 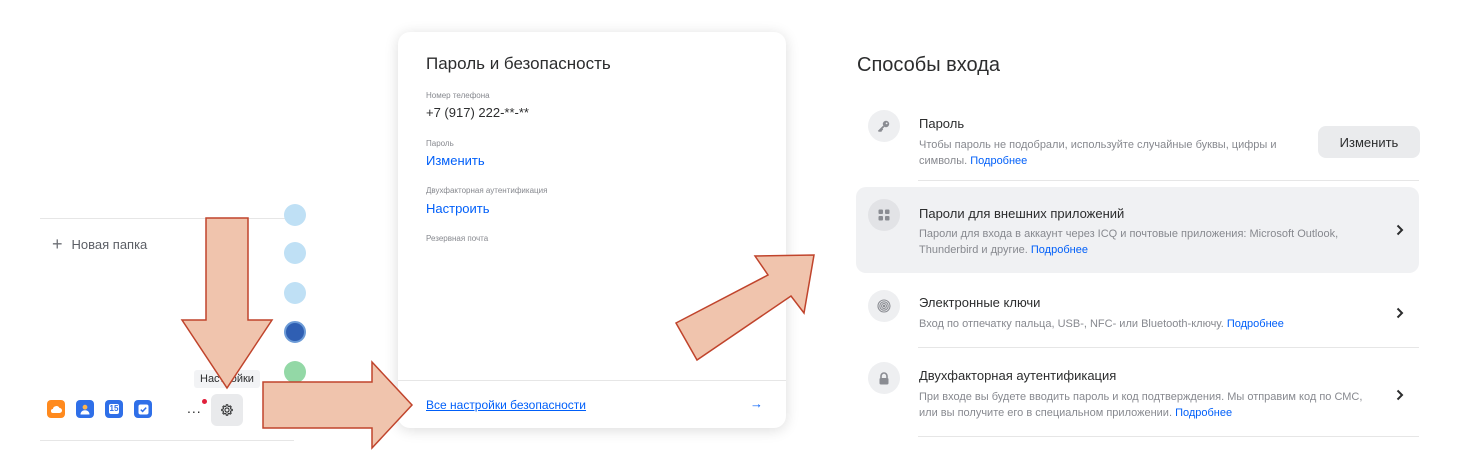 What do you see at coordinates (884, 306) in the screenshot?
I see `fingerprint-icon` at bounding box center [884, 306].